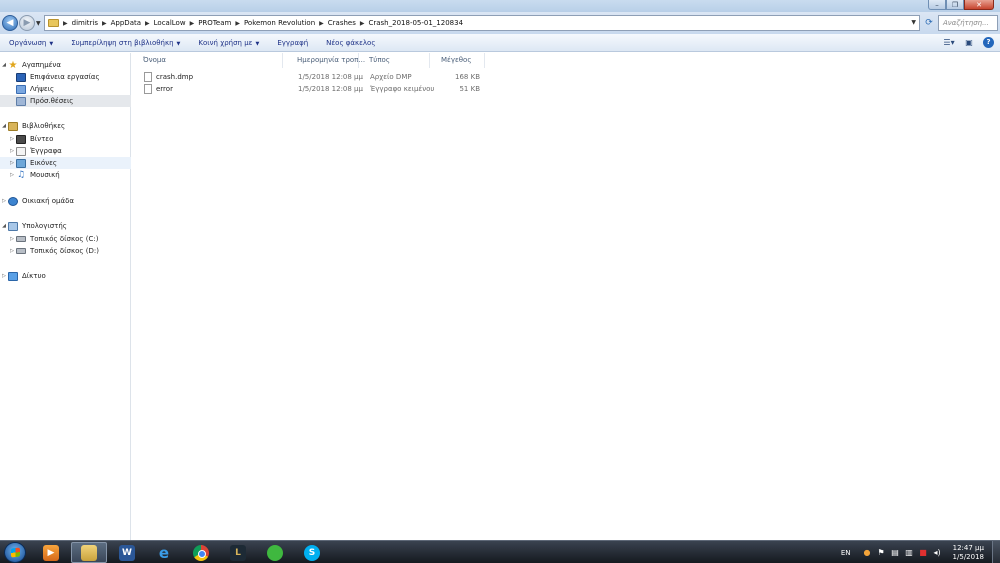  I want to click on system-tray: EN ● ⚑ ▤ ▥ ■ ◂) 12:47 μμ 1/5/2018, so click(920, 552).